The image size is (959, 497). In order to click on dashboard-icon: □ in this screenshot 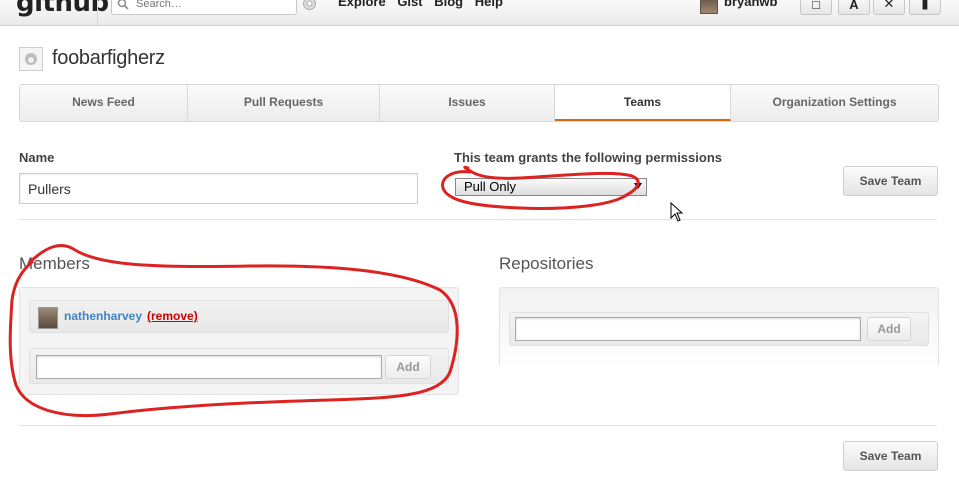, I will do `click(816, 6)`.